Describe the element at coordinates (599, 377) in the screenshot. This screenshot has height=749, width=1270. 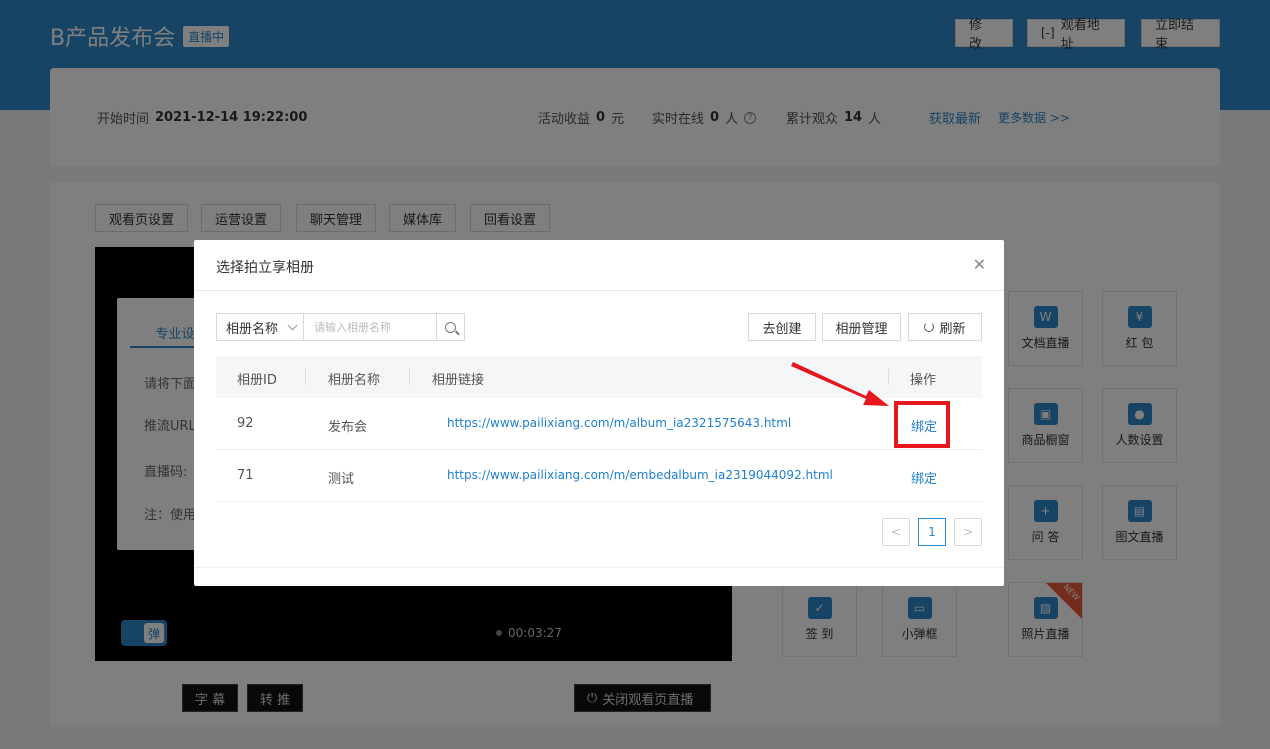
I see `table-header: 相册ID 相册名称 相册链接 操作` at that location.